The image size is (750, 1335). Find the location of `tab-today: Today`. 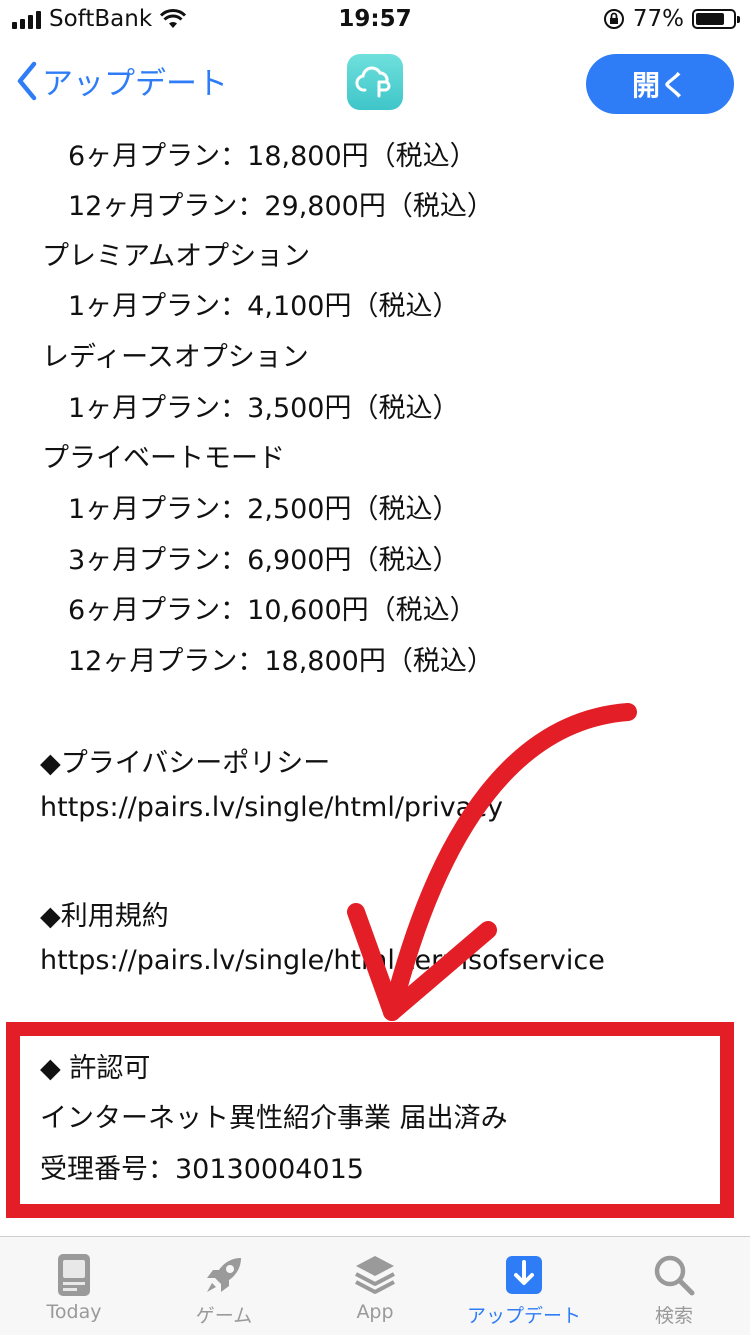

tab-today: Today is located at coordinates (74, 1286).